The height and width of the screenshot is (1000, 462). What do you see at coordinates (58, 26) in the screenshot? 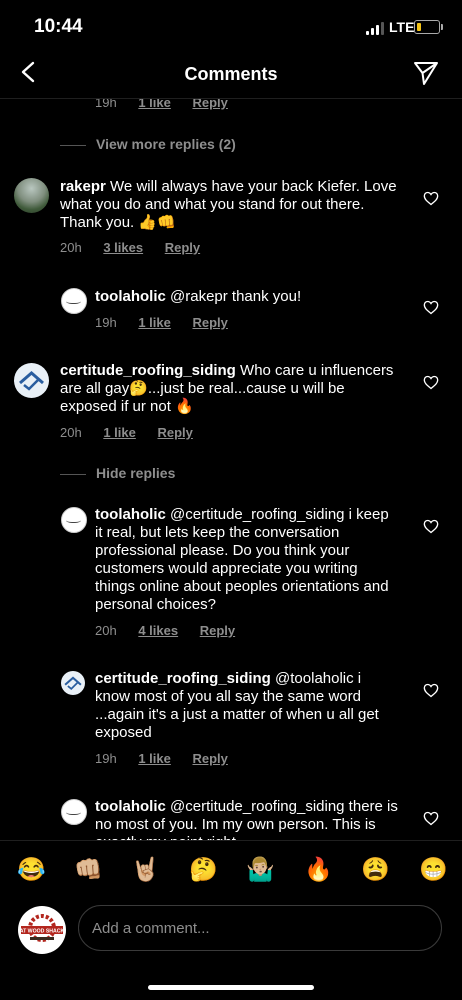
I see `status-time: 10:44` at bounding box center [58, 26].